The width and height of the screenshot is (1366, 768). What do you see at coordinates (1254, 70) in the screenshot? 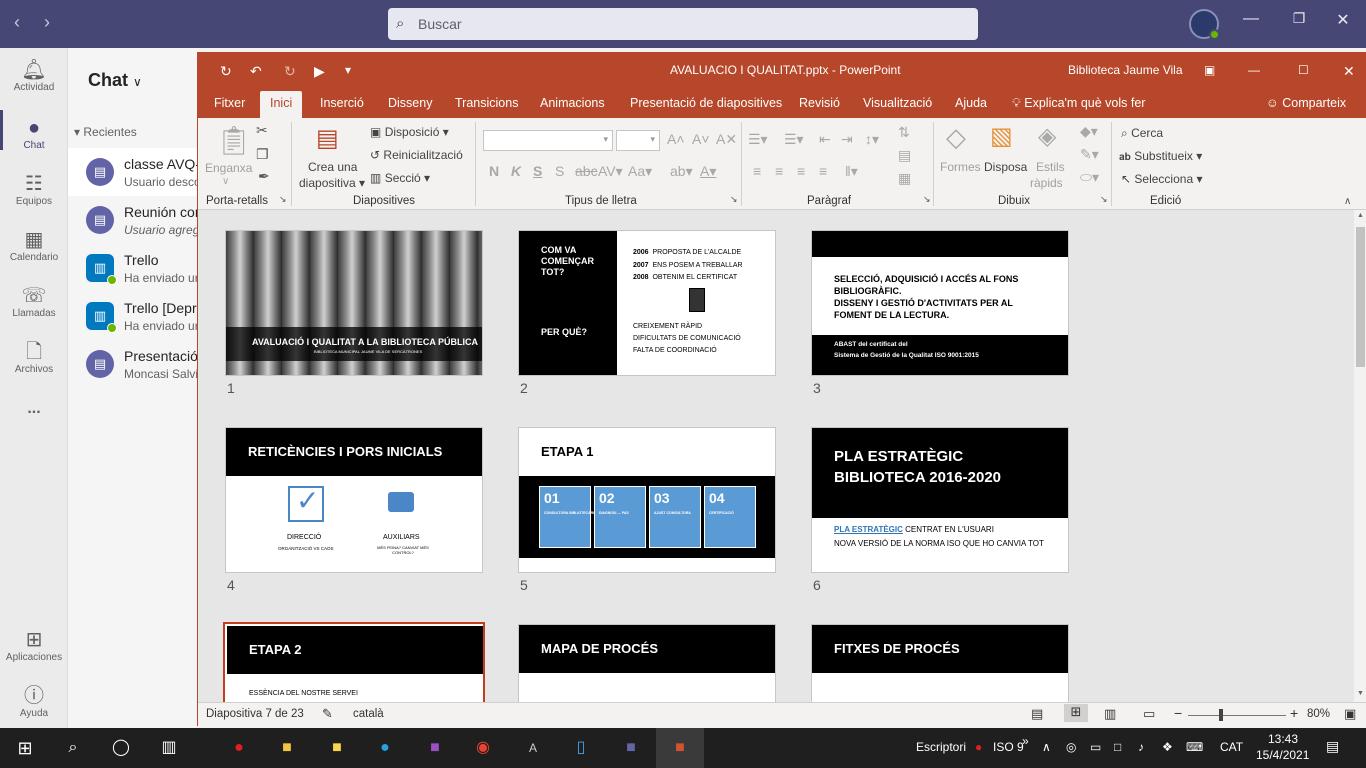
I see `minimize-icon: —` at bounding box center [1254, 70].